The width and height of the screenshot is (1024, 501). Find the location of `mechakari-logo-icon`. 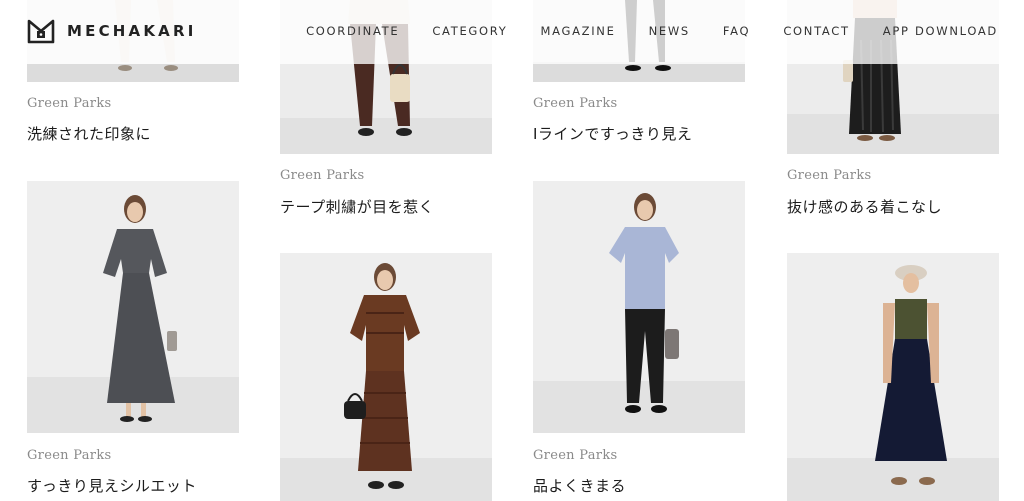

mechakari-logo-icon is located at coordinates (41, 31).